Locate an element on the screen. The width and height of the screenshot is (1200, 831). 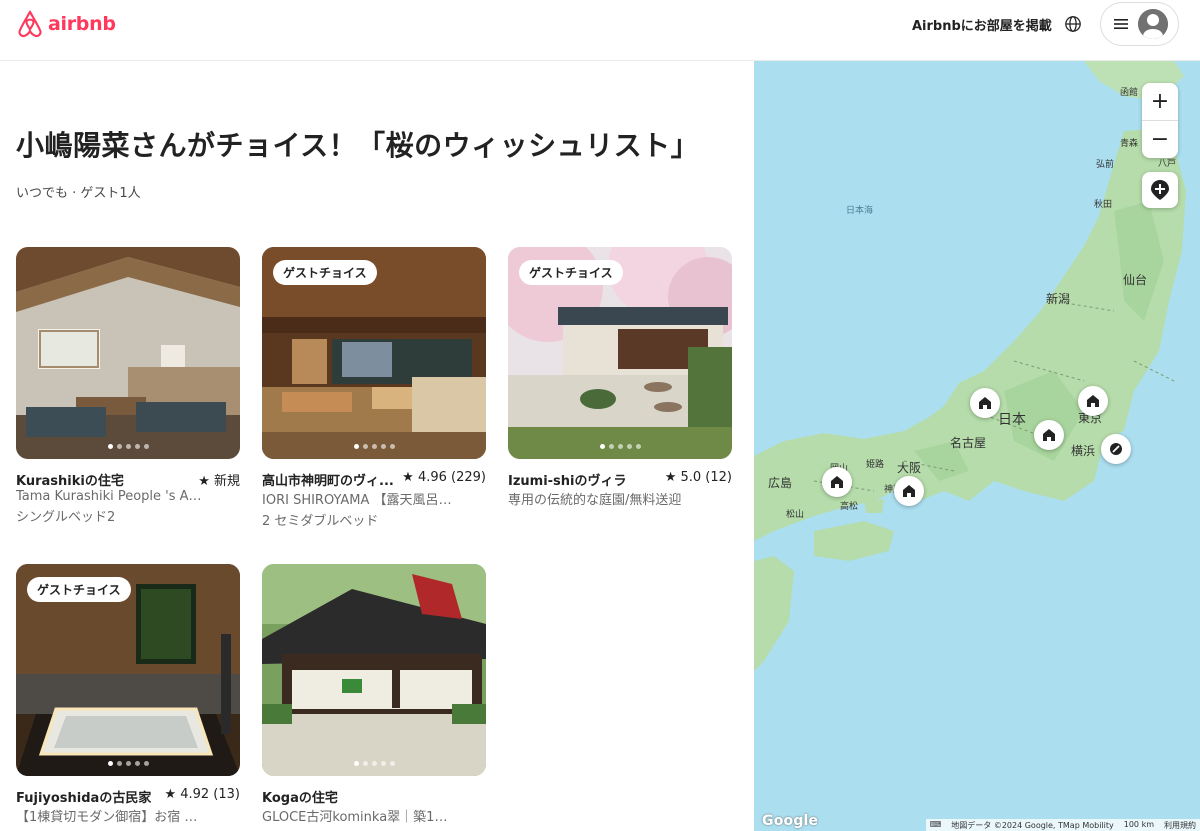
map-zoom-in-button: + is located at coordinates (1160, 101).